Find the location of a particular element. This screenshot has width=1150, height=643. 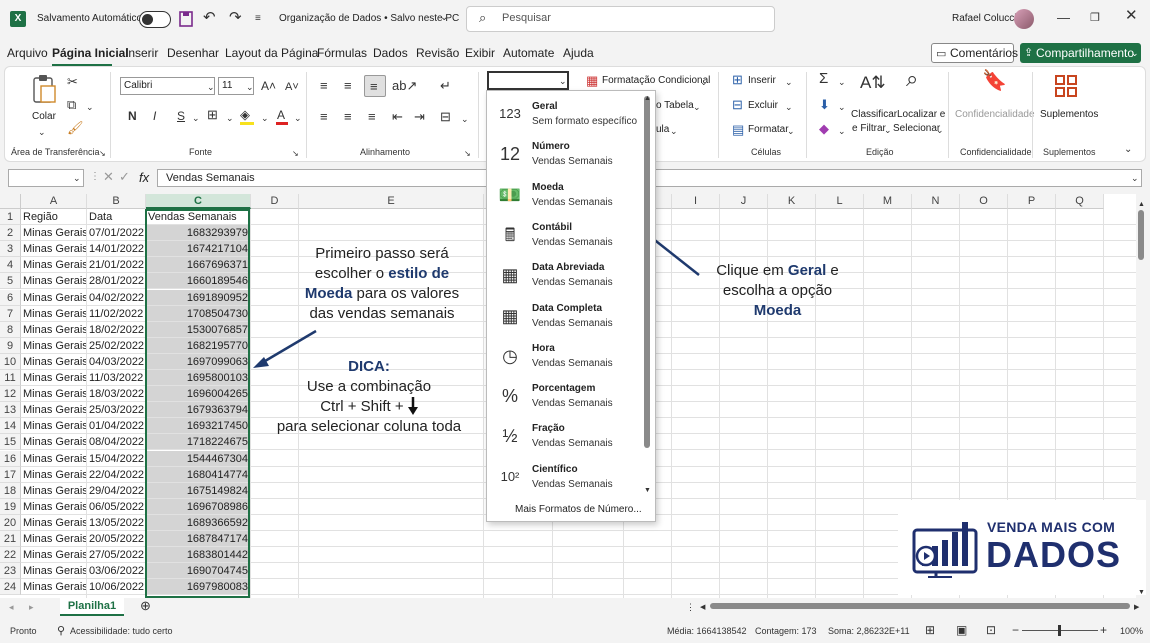

align-top-icon: ≡ is located at coordinates (324, 86).